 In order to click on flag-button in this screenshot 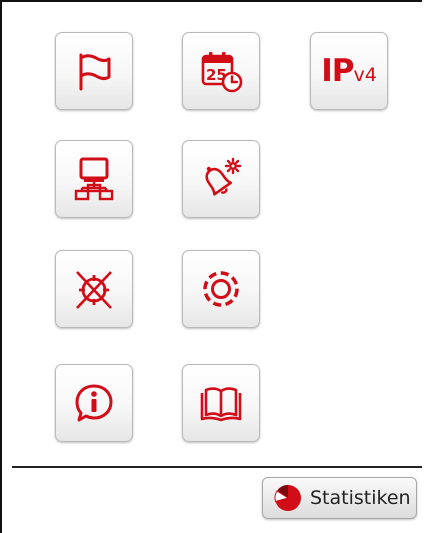, I will do `click(94, 71)`.